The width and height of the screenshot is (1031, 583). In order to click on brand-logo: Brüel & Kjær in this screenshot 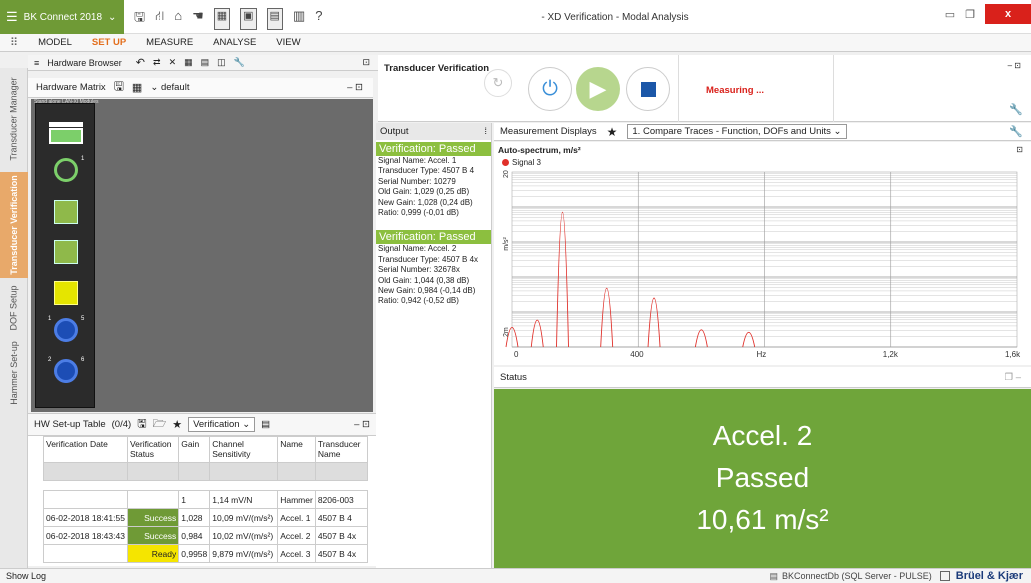, I will do `click(989, 576)`.